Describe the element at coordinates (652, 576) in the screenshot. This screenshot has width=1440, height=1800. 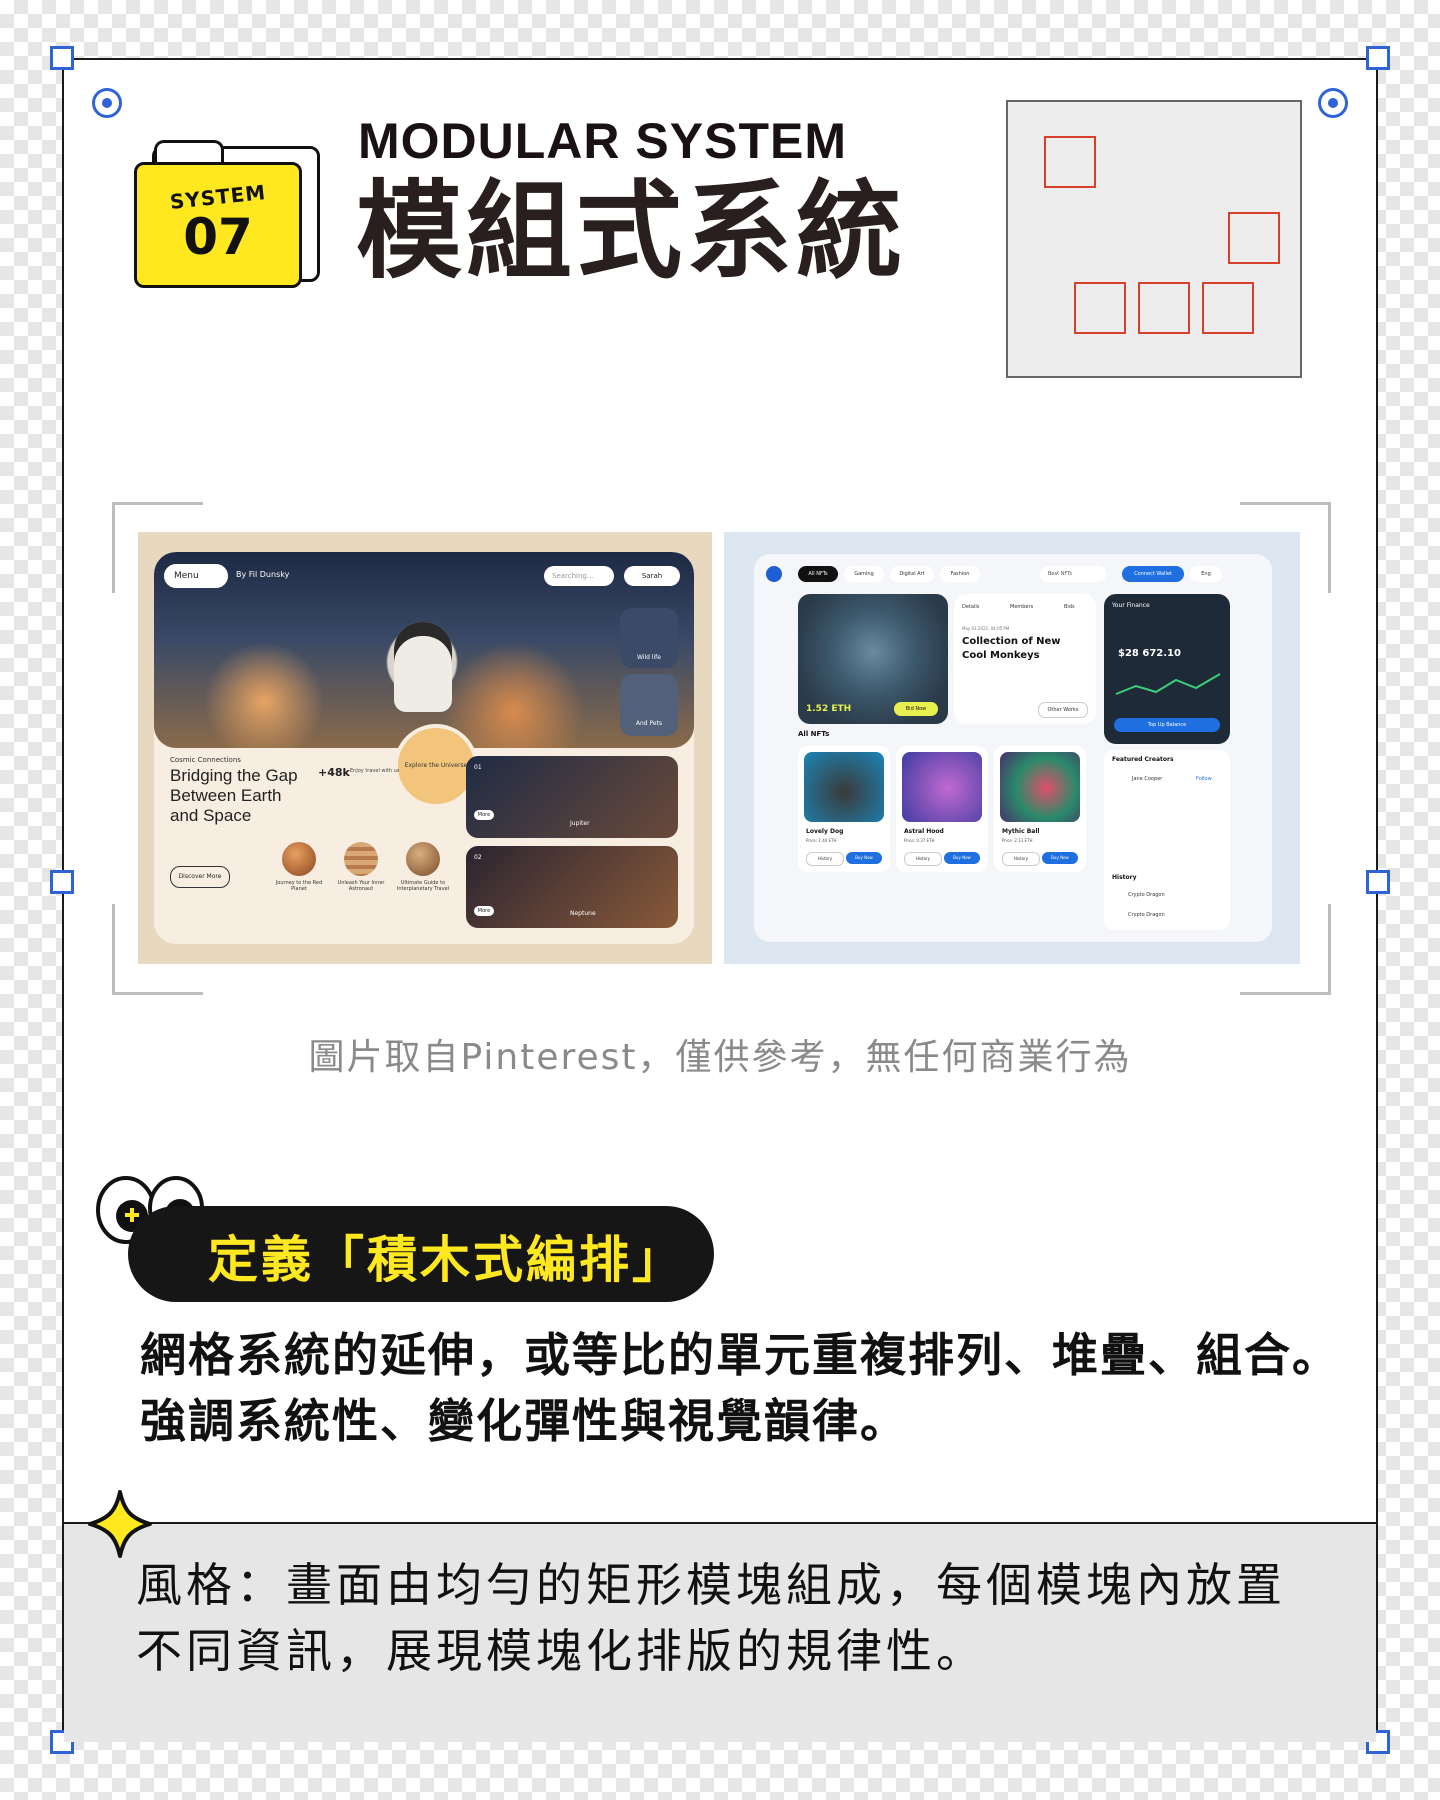
I see `user-chip: Sarah` at that location.